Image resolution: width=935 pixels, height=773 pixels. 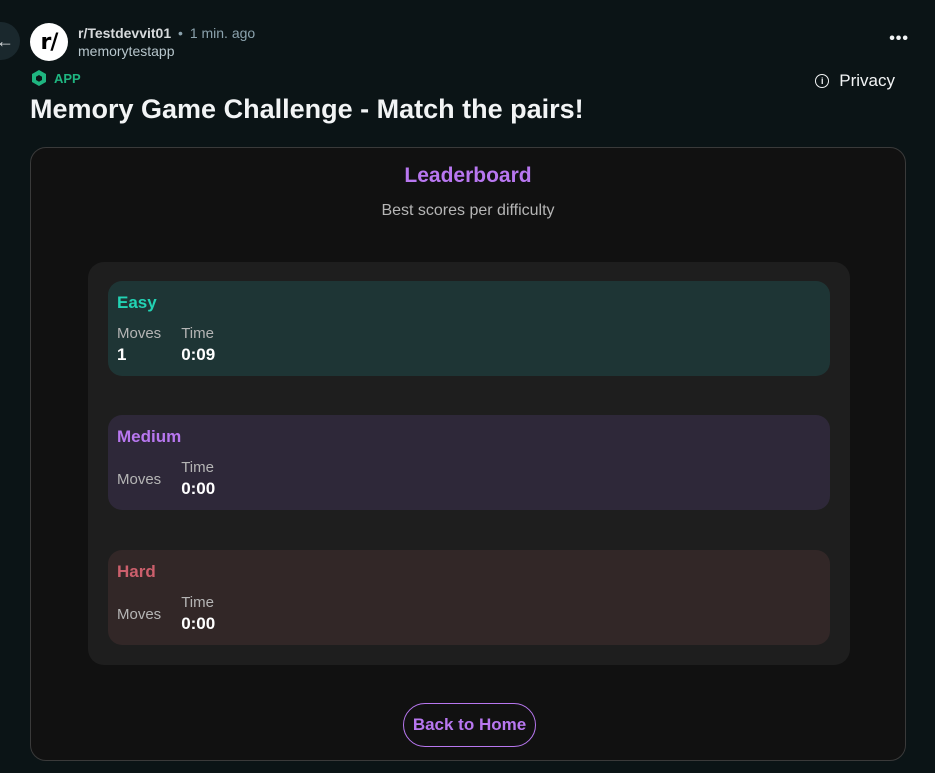 I want to click on more-horizontal-icon: •••, so click(x=899, y=38).